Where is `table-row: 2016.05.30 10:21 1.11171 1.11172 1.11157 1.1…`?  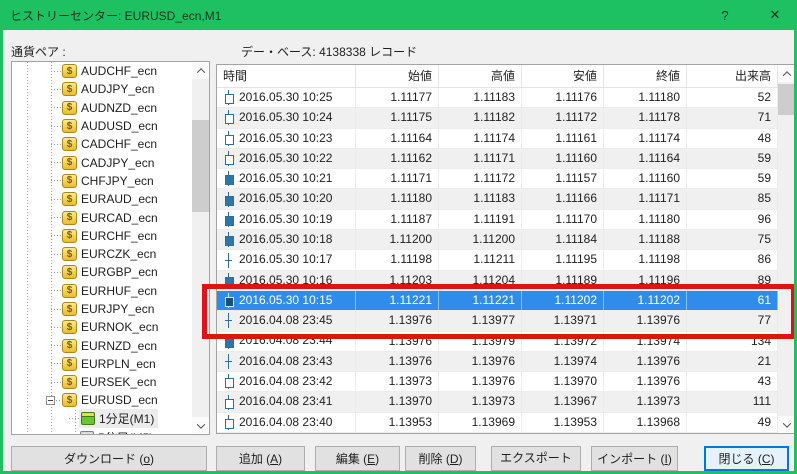 table-row: 2016.05.30 10:21 1.11171 1.11172 1.11157 1.1… is located at coordinates (497, 179).